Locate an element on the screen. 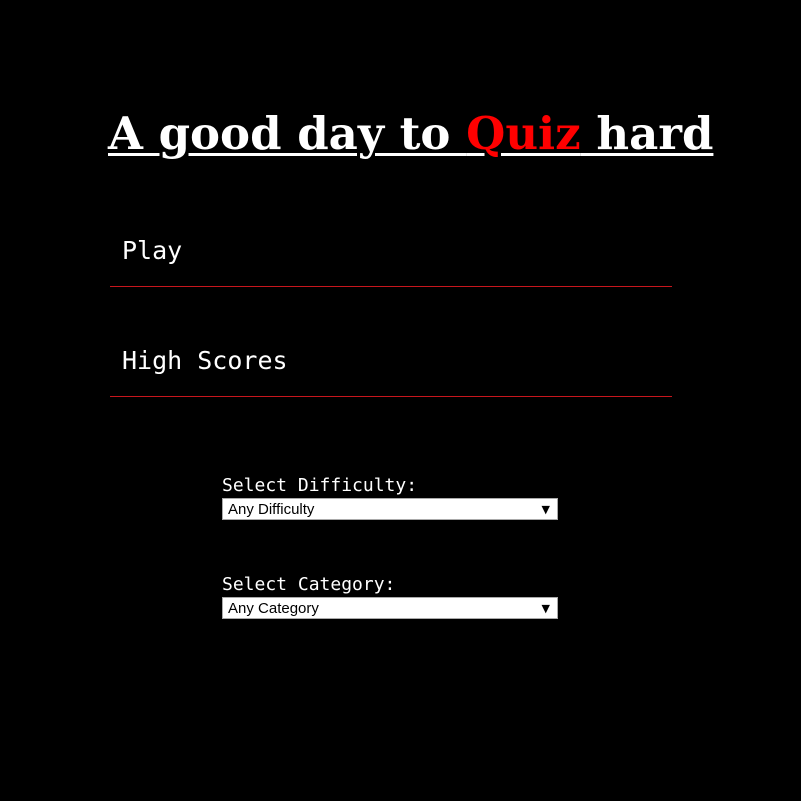 This screenshot has height=801, width=801. title-part-2: hard is located at coordinates (647, 133).